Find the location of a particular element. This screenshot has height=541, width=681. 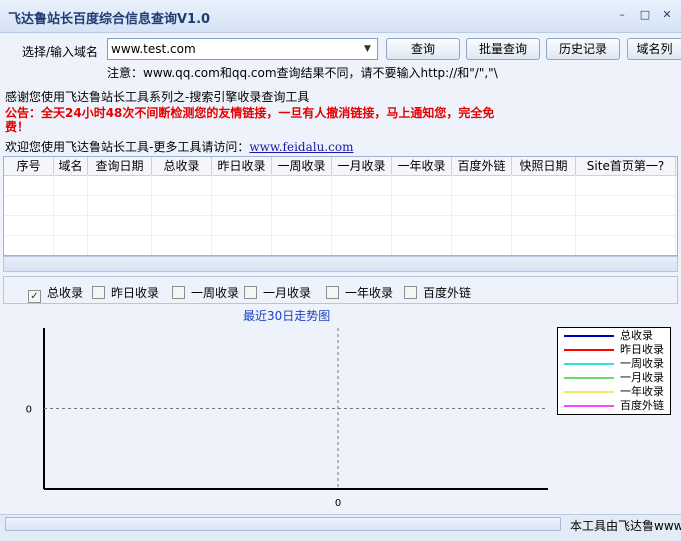

title-bar: 飞达鲁站长百度综合信息查询V1.0 – □ ✕ is located at coordinates (340, 16).